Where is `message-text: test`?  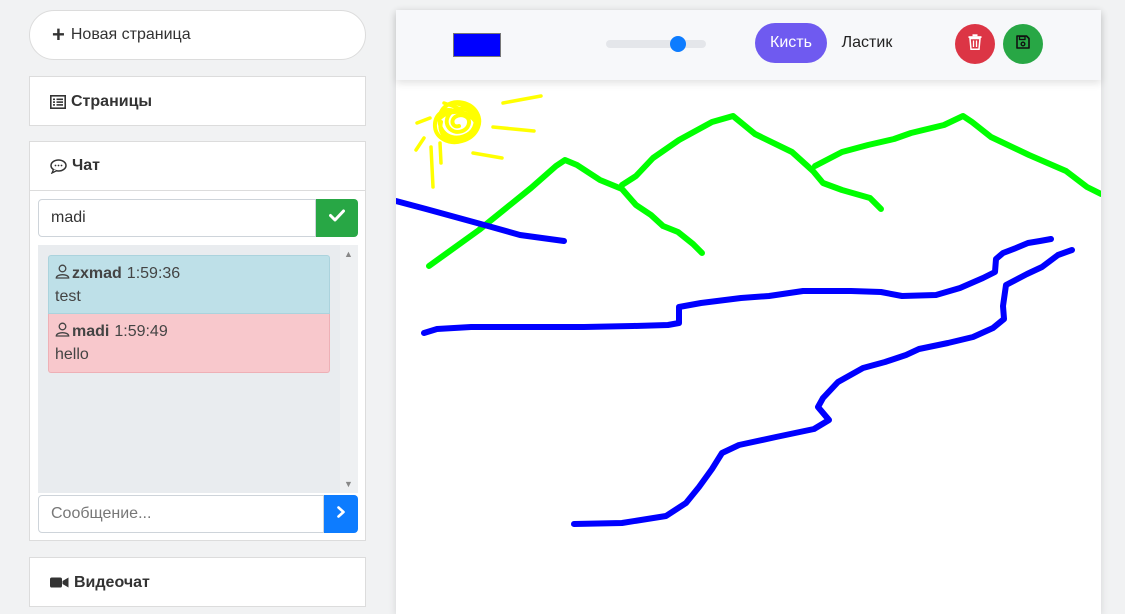 message-text: test is located at coordinates (68, 296).